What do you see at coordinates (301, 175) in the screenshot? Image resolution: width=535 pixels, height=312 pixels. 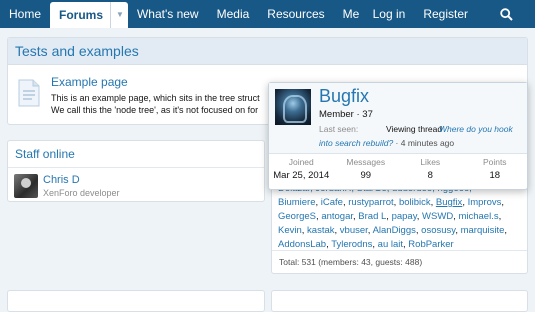 I see `stat-value: Mar 25, 2014` at bounding box center [301, 175].